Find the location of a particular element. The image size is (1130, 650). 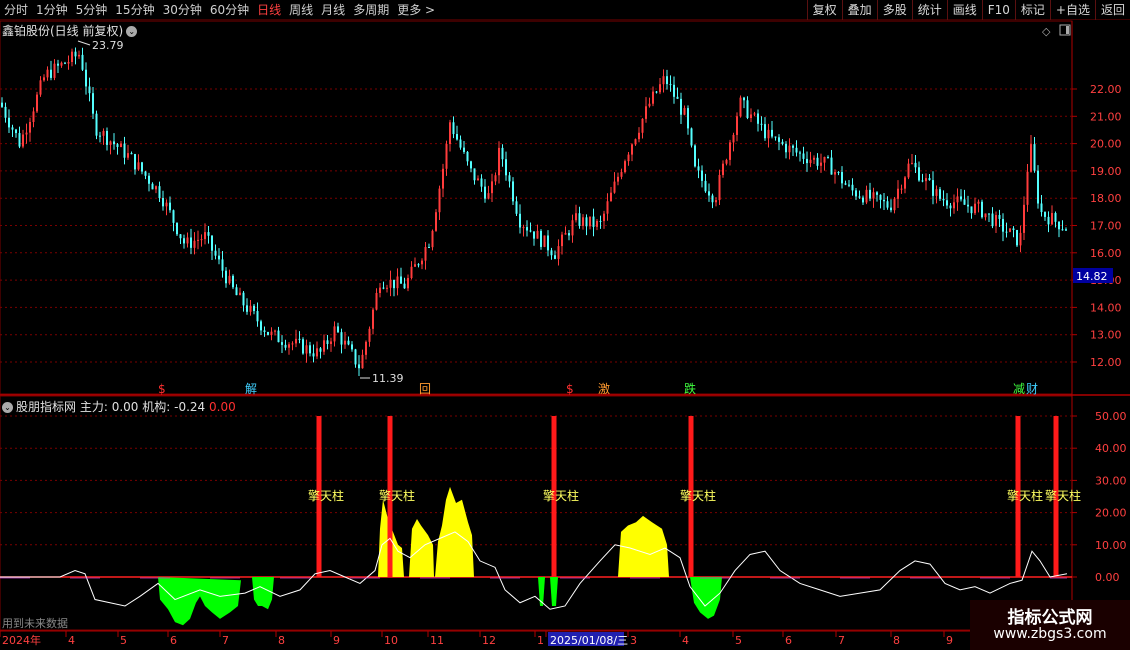

indicator-title: ⌄ 股朋指标网 主力: 0.00 机构: -0.24 0.00 is located at coordinates (119, 406).